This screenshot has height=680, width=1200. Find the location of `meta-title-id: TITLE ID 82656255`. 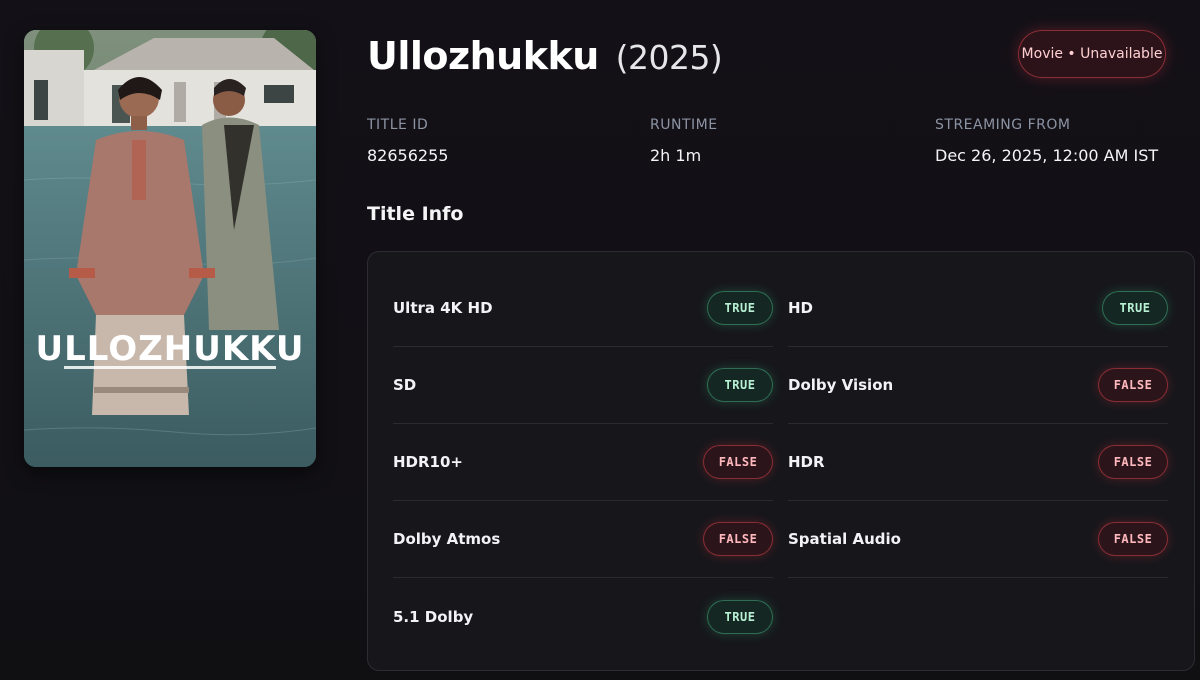

meta-title-id: TITLE ID 82656255 is located at coordinates (407, 141).